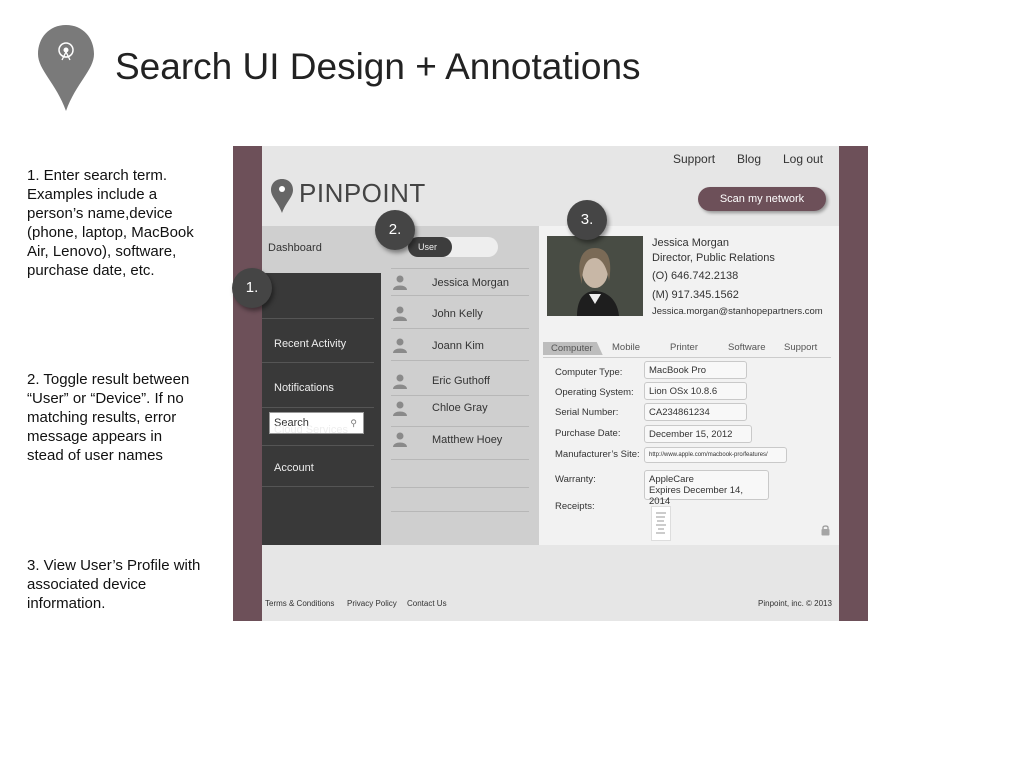  Describe the element at coordinates (362, 193) in the screenshot. I see `brand-name: PINPOINT` at that location.